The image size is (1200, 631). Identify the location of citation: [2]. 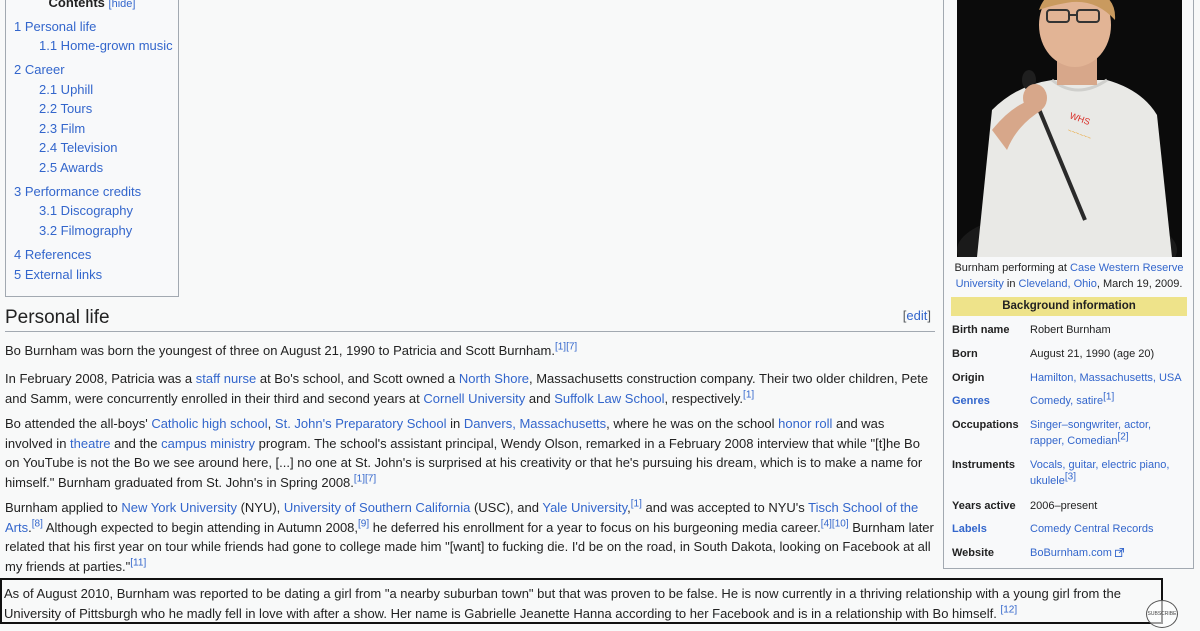
(1122, 436).